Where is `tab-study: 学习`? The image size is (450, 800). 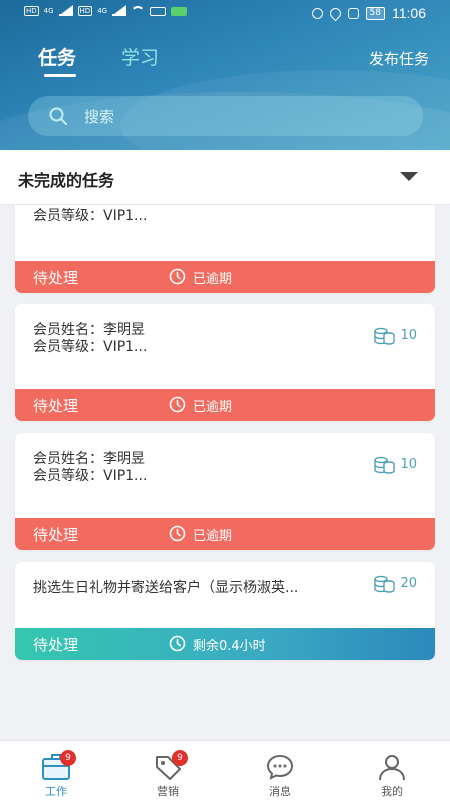
tab-study: 学习 is located at coordinates (140, 56).